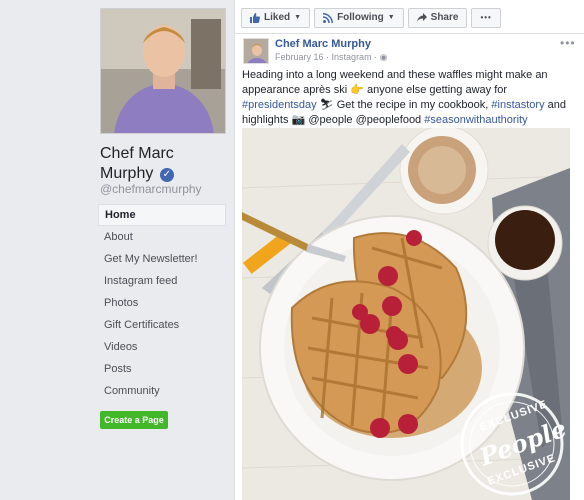 The height and width of the screenshot is (500, 584). I want to click on share-button: Share, so click(437, 18).